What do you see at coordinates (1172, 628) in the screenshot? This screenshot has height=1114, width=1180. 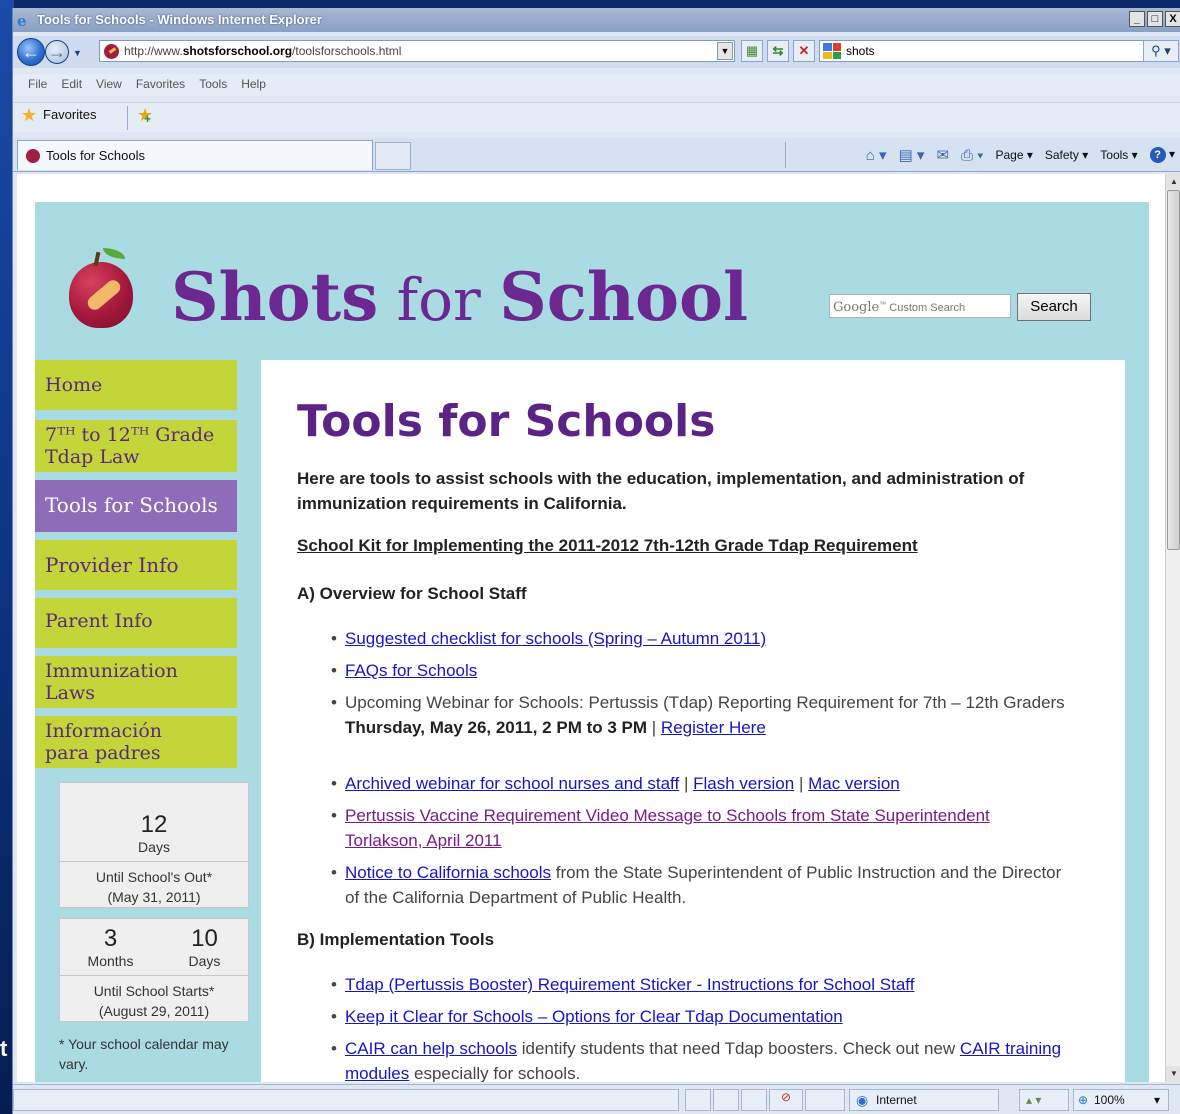 I see `vertical-scrollbar: ▲ ▼` at bounding box center [1172, 628].